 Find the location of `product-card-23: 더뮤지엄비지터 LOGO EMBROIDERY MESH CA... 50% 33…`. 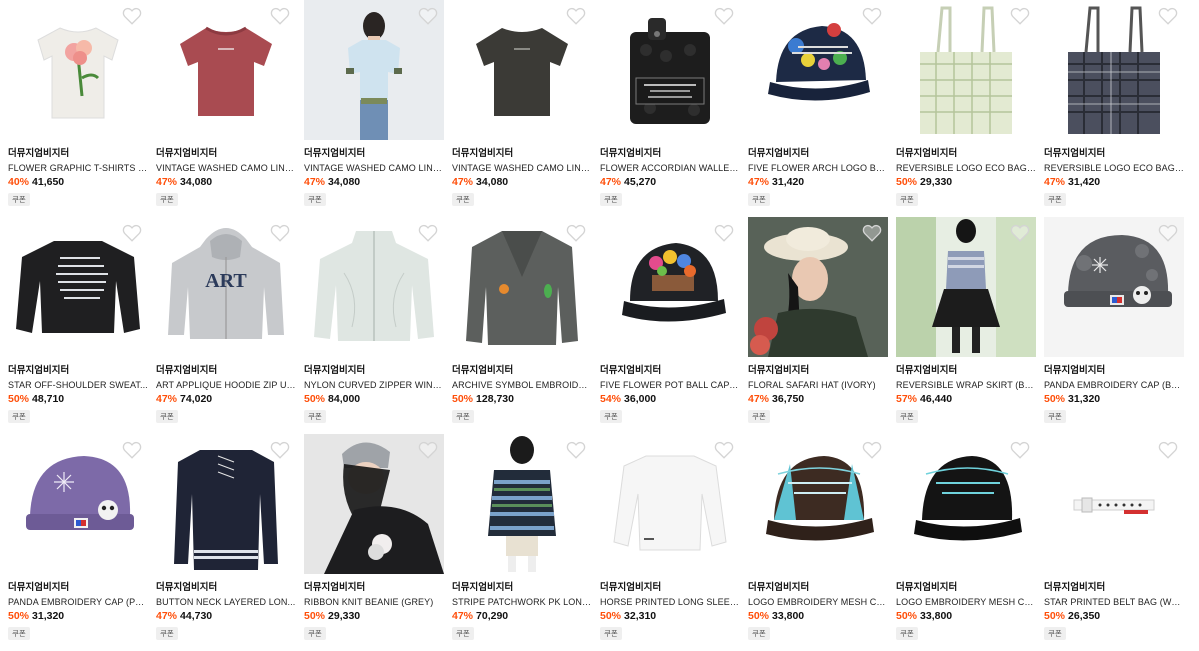

product-card-23: 더뮤지엄비지터 LOGO EMBROIDERY MESH CA... 50% 33… is located at coordinates (966, 542).